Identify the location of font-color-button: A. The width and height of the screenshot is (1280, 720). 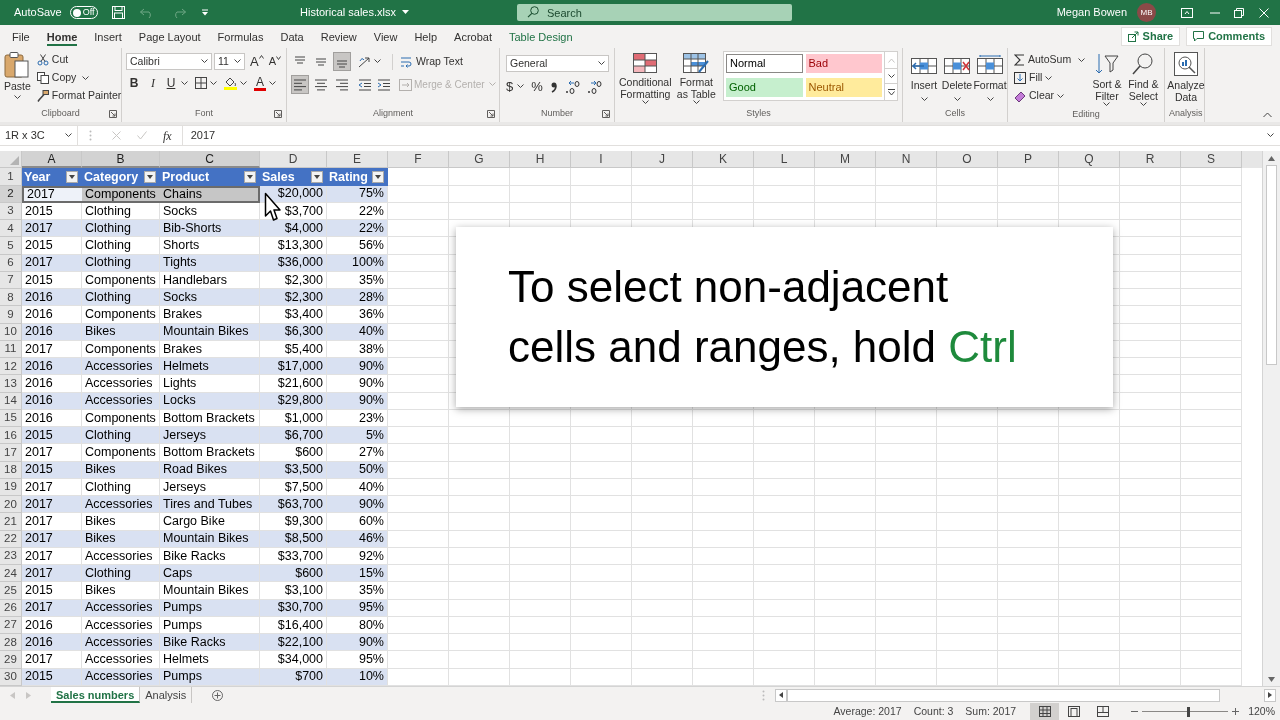
(265, 83).